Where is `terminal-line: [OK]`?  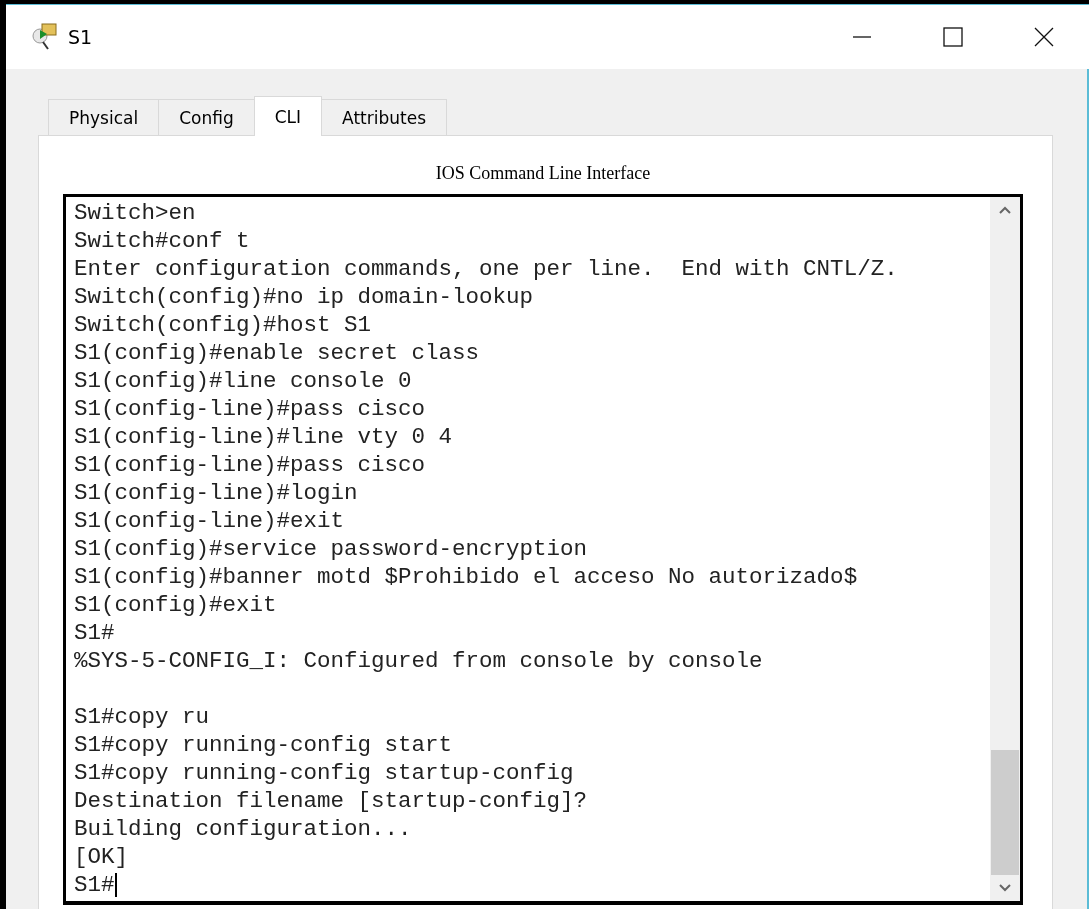 terminal-line: [OK] is located at coordinates (101, 857).